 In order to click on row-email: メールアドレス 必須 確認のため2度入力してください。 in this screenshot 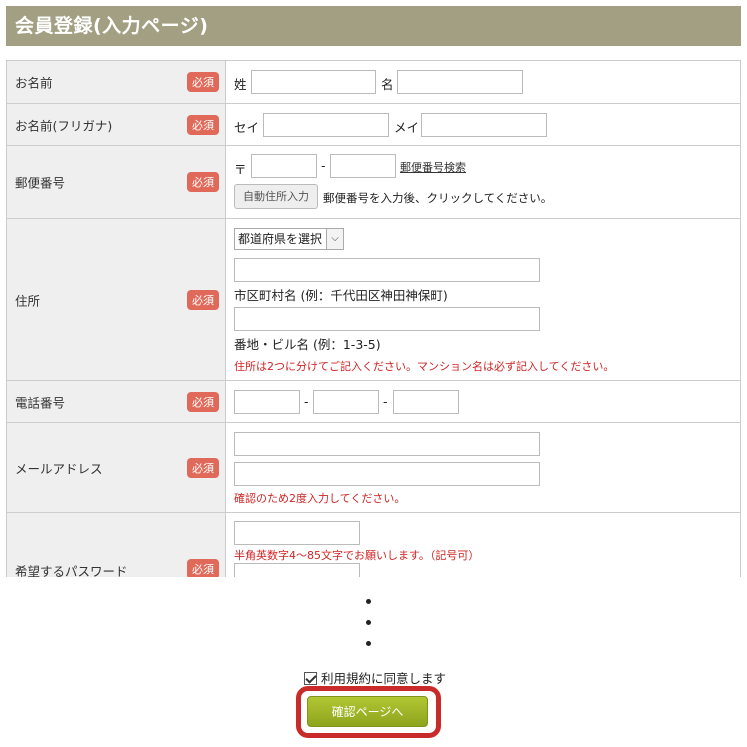, I will do `click(373, 468)`.